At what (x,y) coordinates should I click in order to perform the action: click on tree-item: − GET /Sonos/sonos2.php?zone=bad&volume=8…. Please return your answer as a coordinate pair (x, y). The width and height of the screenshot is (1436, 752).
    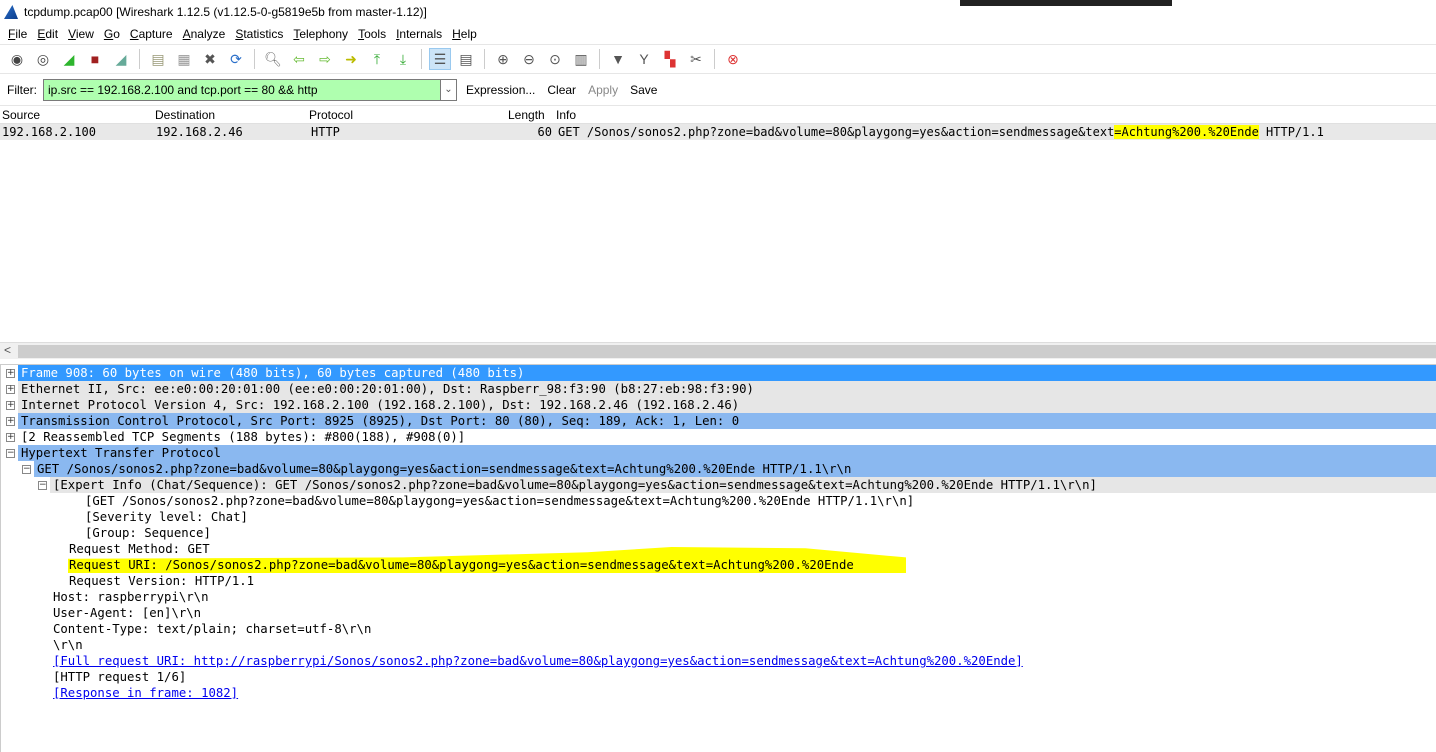
    Looking at the image, I should click on (718, 469).